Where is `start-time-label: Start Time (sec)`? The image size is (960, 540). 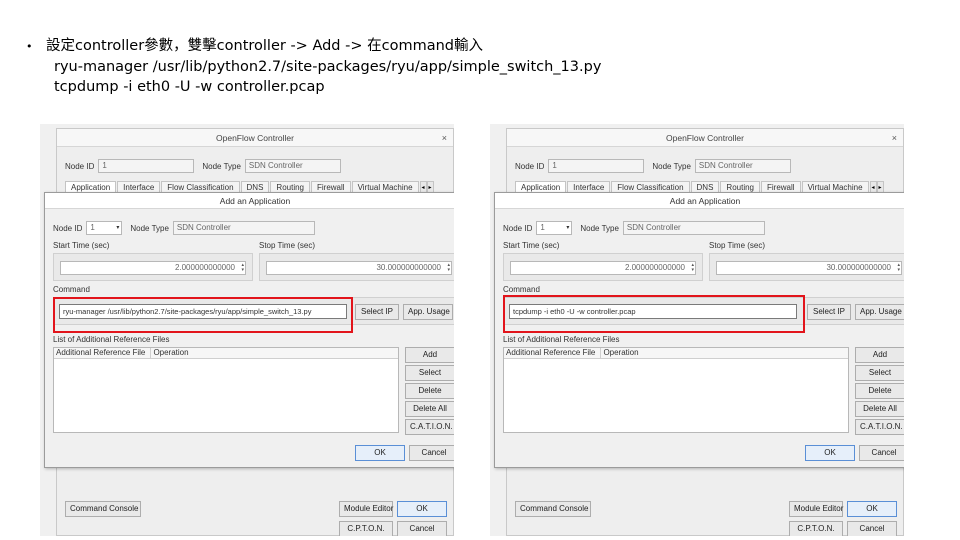
start-time-label: Start Time (sec) is located at coordinates (81, 245).